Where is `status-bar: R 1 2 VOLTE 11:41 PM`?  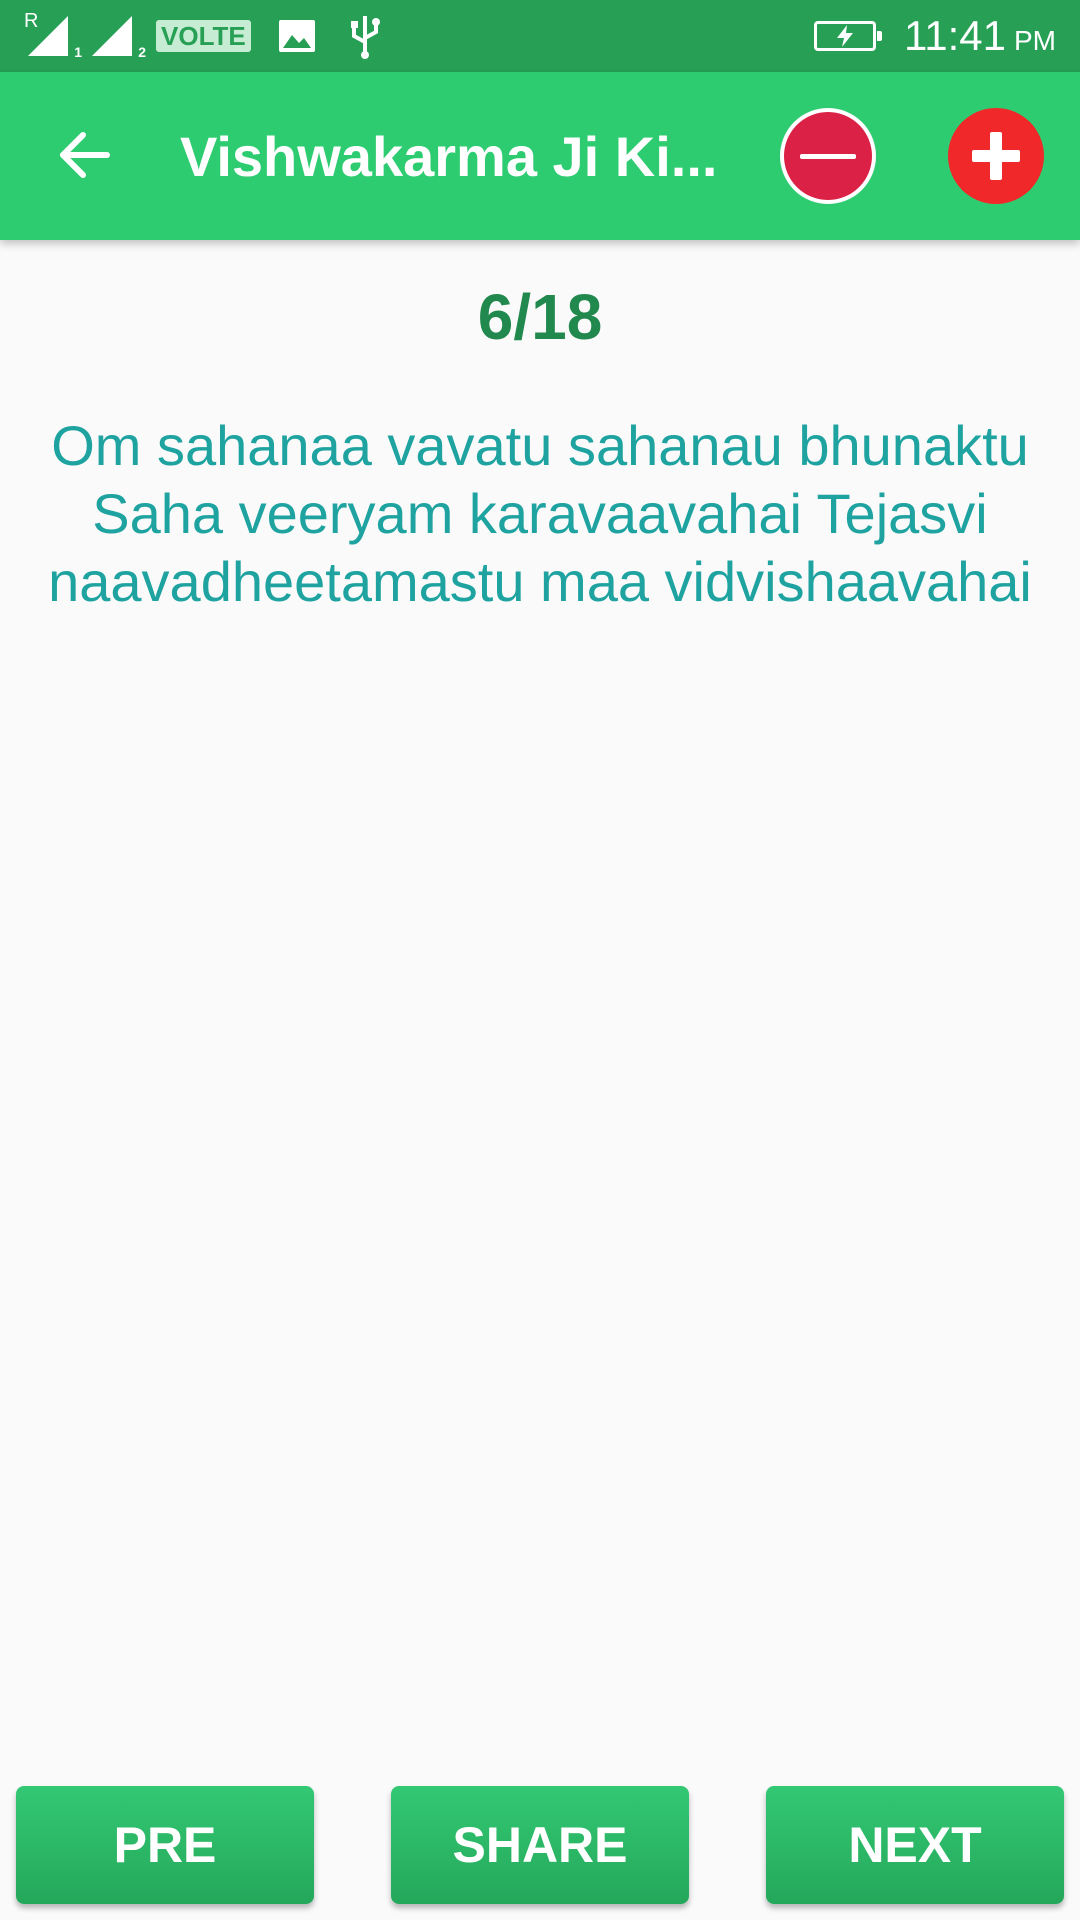
status-bar: R 1 2 VOLTE 11:41 PM is located at coordinates (540, 36).